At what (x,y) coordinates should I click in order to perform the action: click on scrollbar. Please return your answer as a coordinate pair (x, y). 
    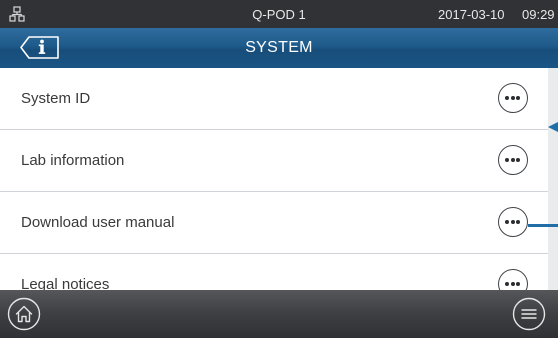
    Looking at the image, I should click on (553, 179).